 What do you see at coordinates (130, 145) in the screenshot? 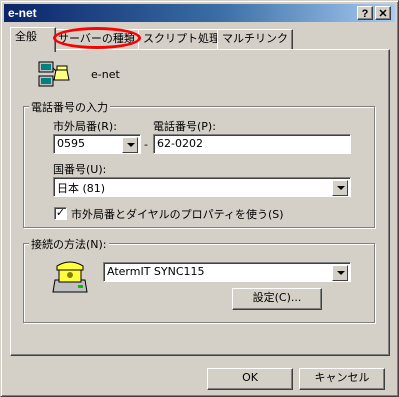
I see `area-code-dropdown-arrow` at bounding box center [130, 145].